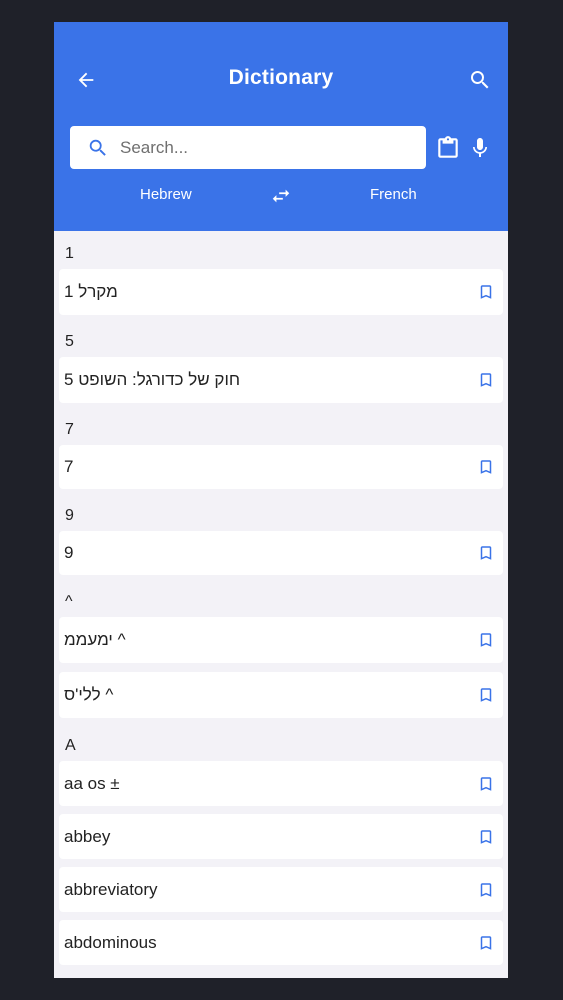  What do you see at coordinates (87, 836) in the screenshot?
I see `word-label: abbey` at bounding box center [87, 836].